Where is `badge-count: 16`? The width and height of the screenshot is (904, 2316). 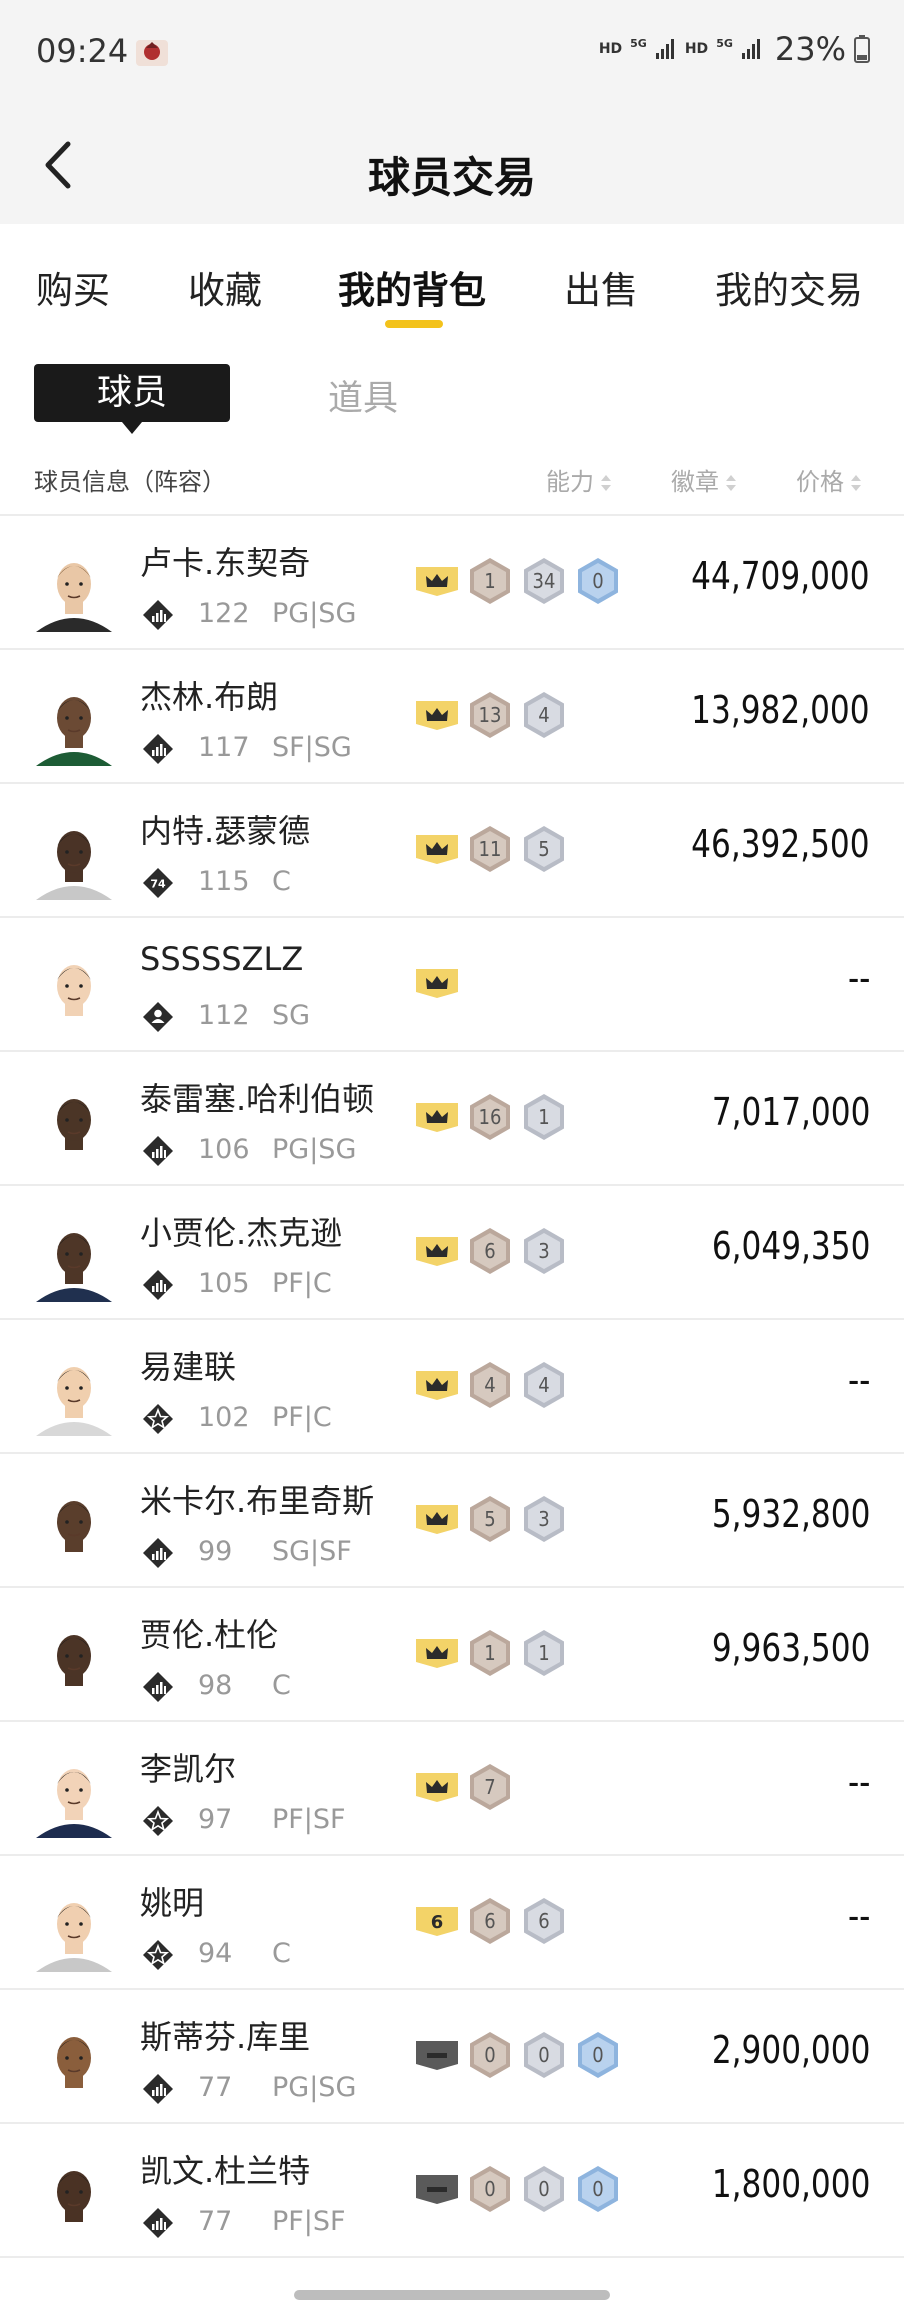 badge-count: 16 is located at coordinates (490, 1117).